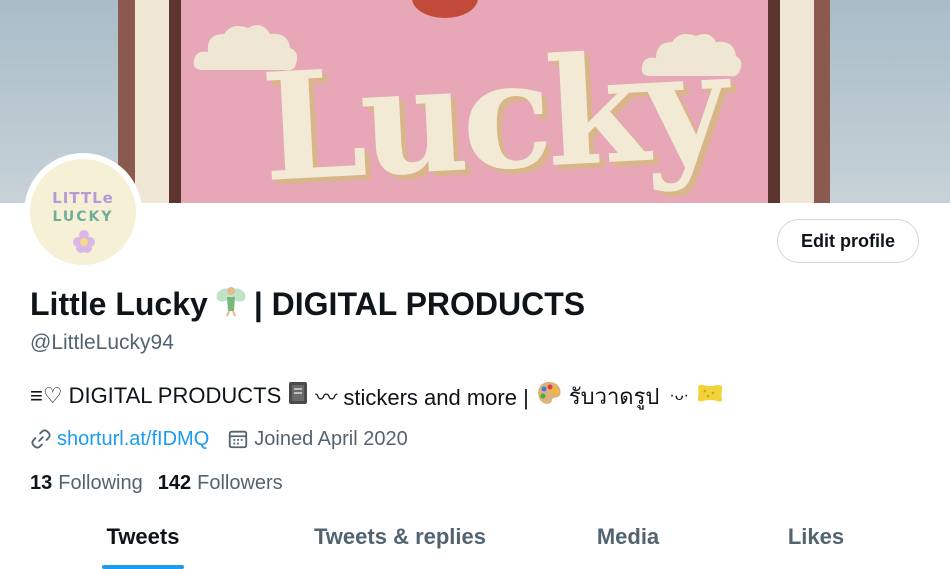  What do you see at coordinates (100, 482) in the screenshot?
I see `following-label: Following` at bounding box center [100, 482].